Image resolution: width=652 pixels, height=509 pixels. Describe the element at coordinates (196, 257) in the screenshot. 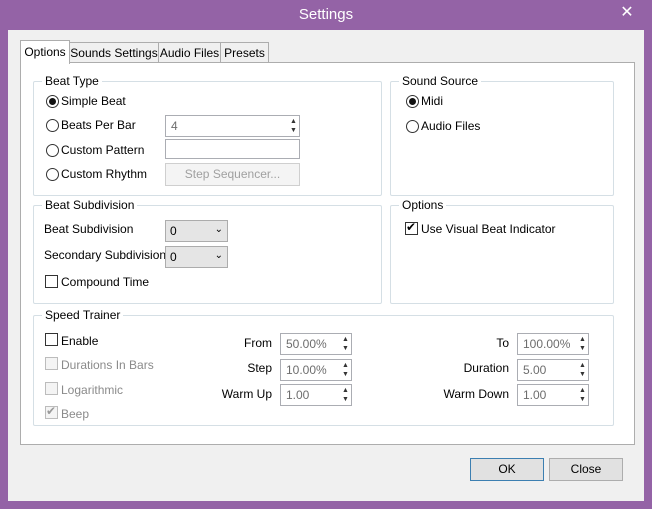

I see `secondary-subdivision-select: 0 ⌄` at that location.